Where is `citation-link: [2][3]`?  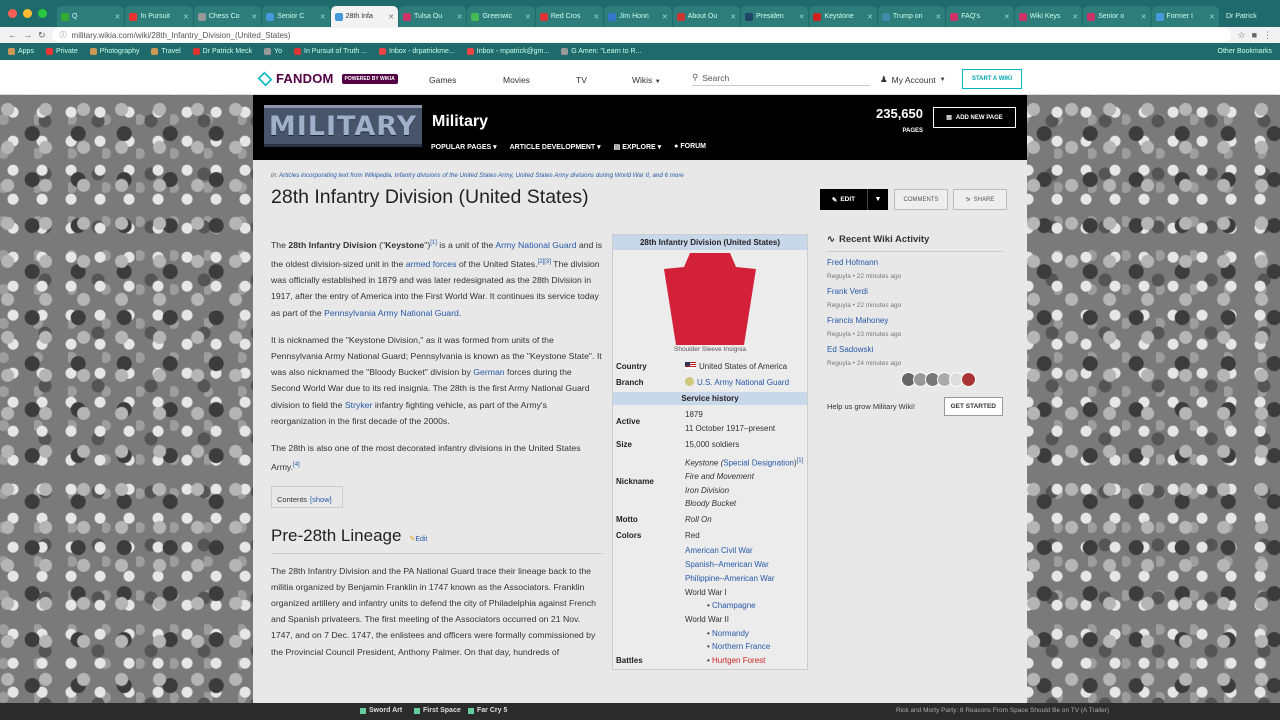
citation-link: [2][3] is located at coordinates (544, 262).